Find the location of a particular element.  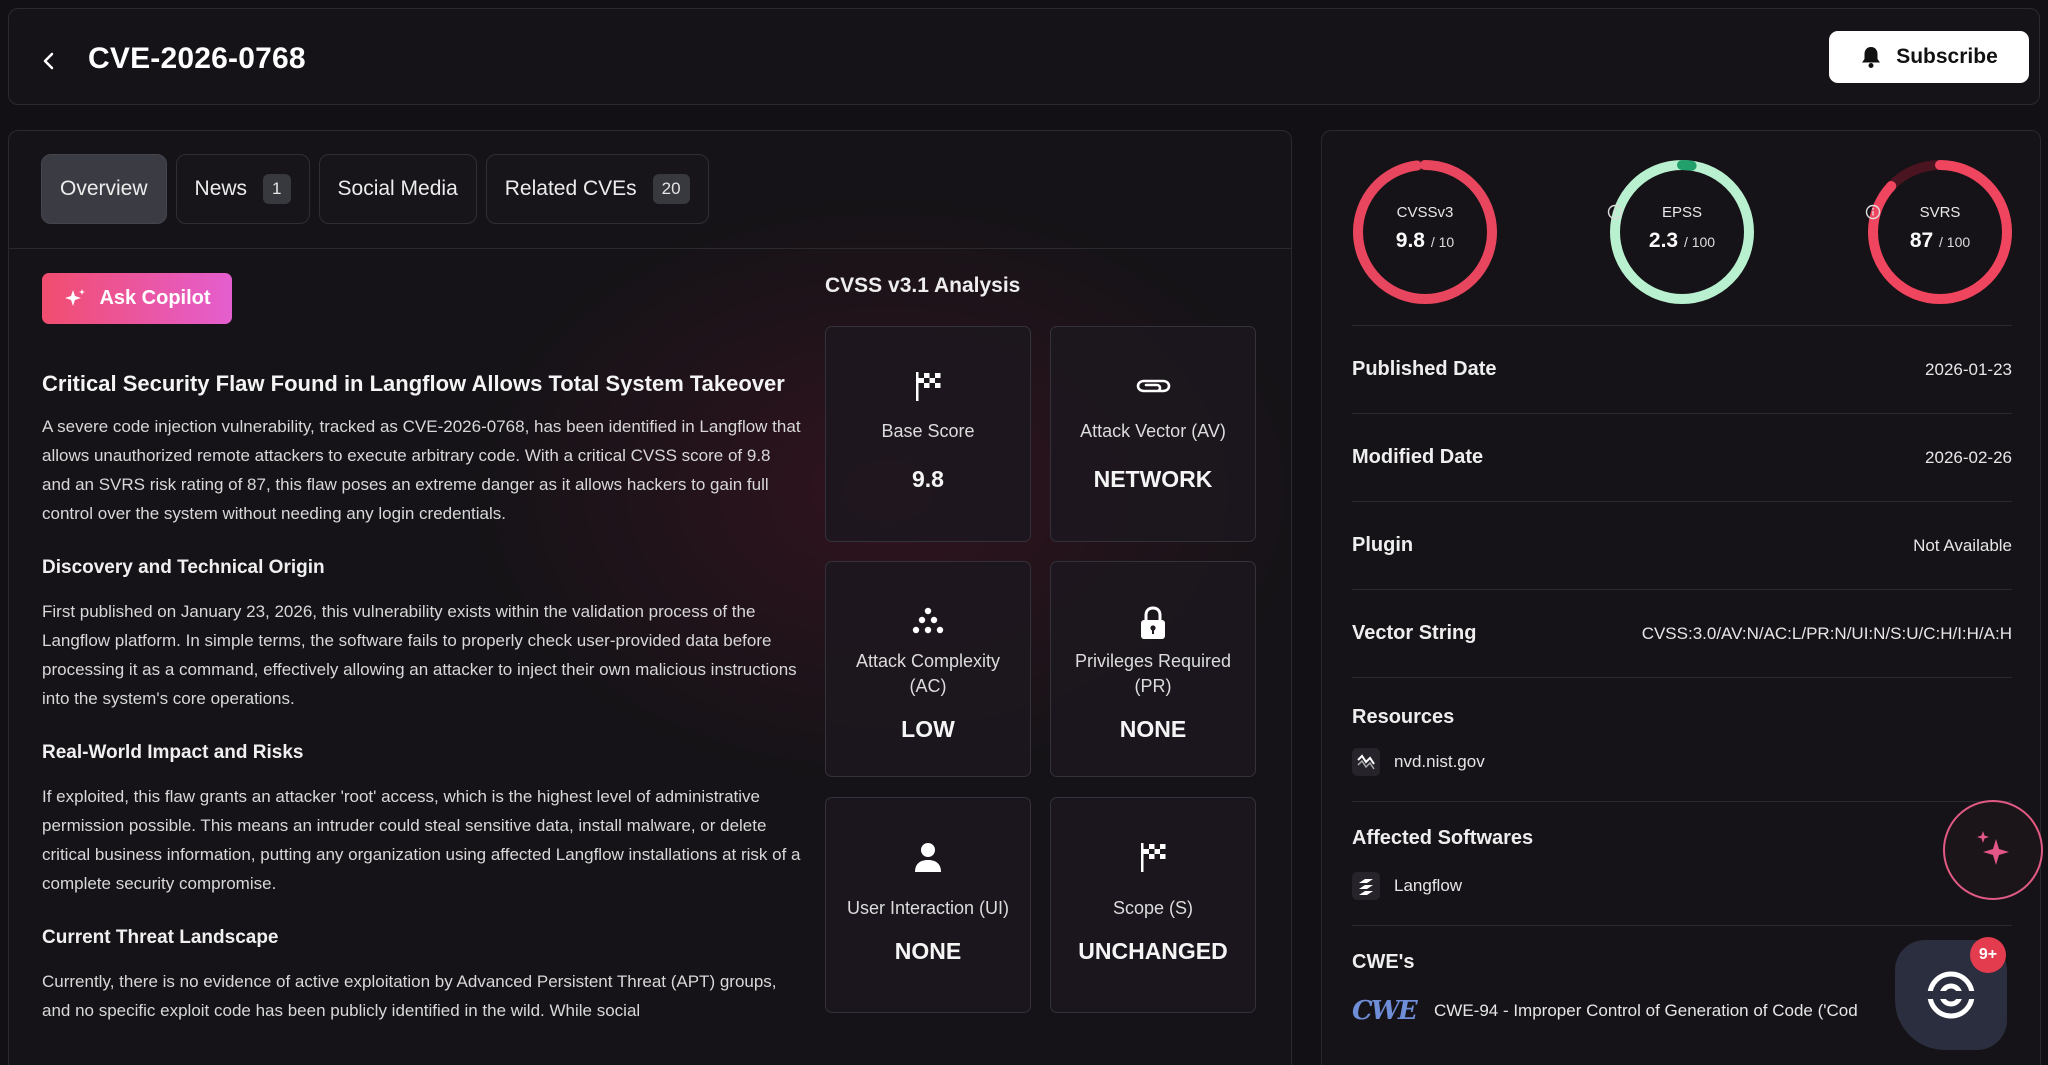

tab-label: News is located at coordinates (221, 188).